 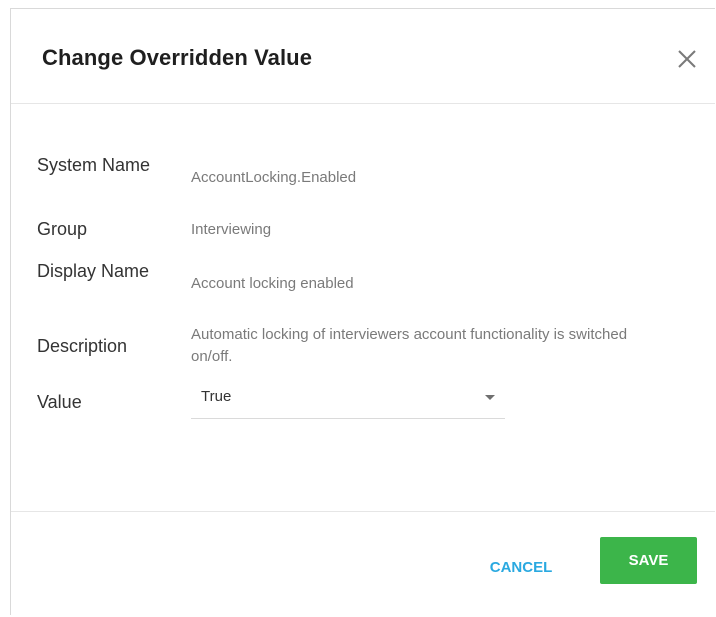 I want to click on system-name-value: AccountLocking.Enabled, so click(x=274, y=177).